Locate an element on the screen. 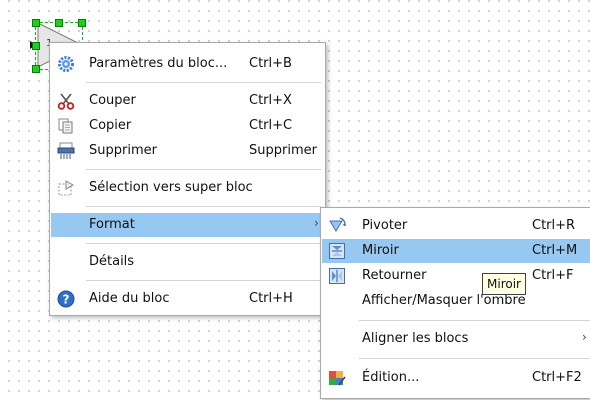  submenu-item-align-blocks: Aligner les blocs › is located at coordinates (456, 339).